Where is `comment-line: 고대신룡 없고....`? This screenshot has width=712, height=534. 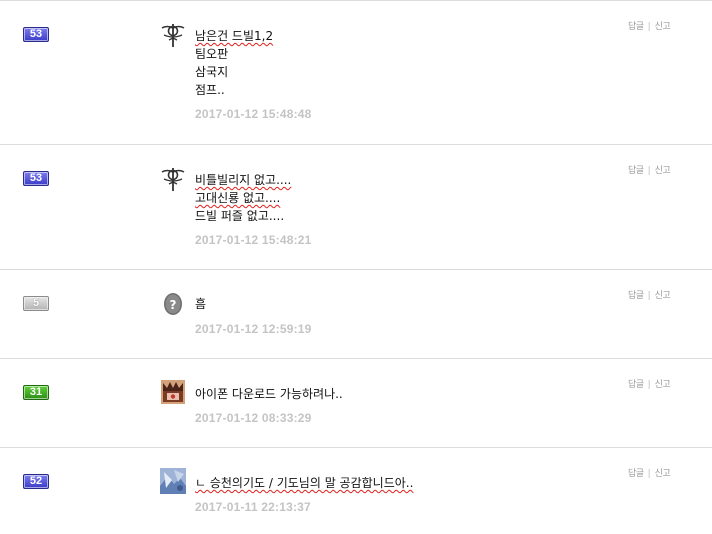
comment-line: 고대신룡 없고.... is located at coordinates (238, 198).